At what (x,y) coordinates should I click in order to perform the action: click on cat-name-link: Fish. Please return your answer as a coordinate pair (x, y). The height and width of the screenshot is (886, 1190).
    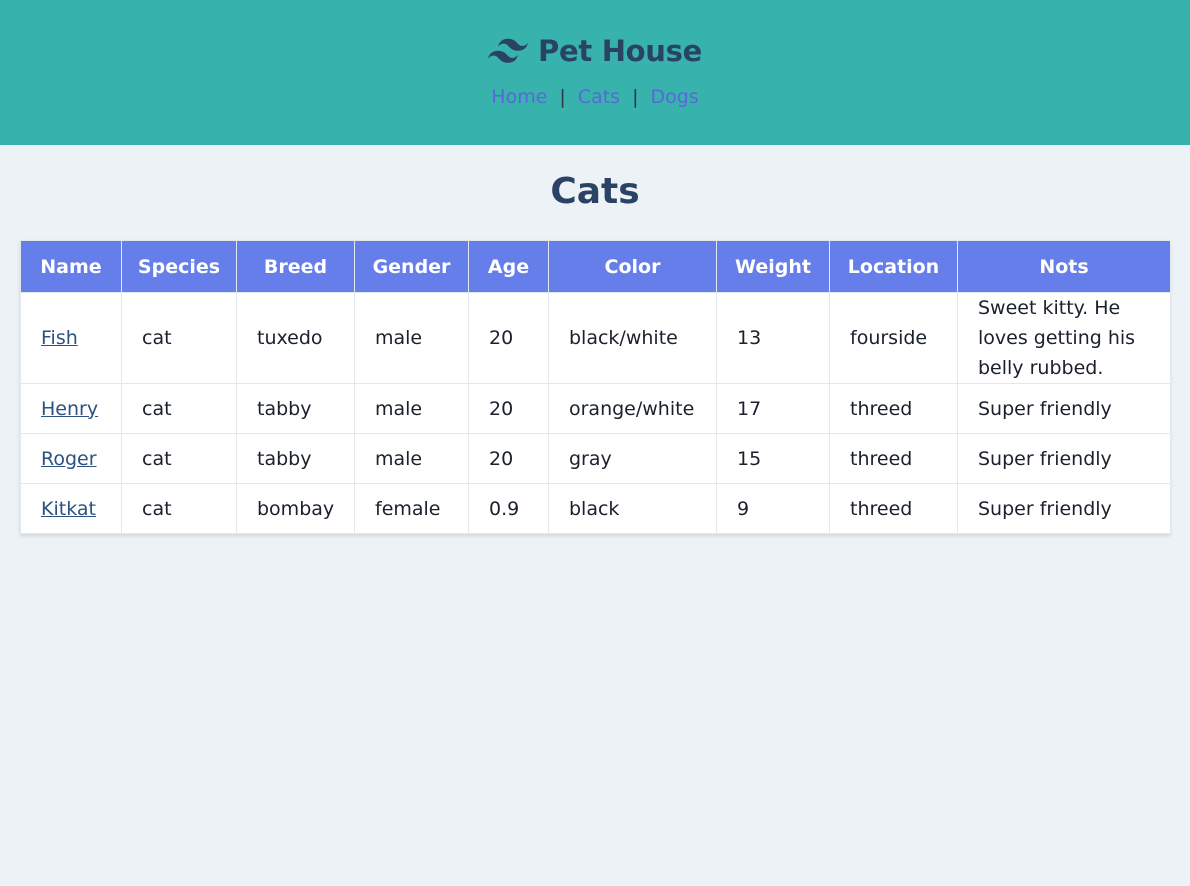
    Looking at the image, I should click on (59, 338).